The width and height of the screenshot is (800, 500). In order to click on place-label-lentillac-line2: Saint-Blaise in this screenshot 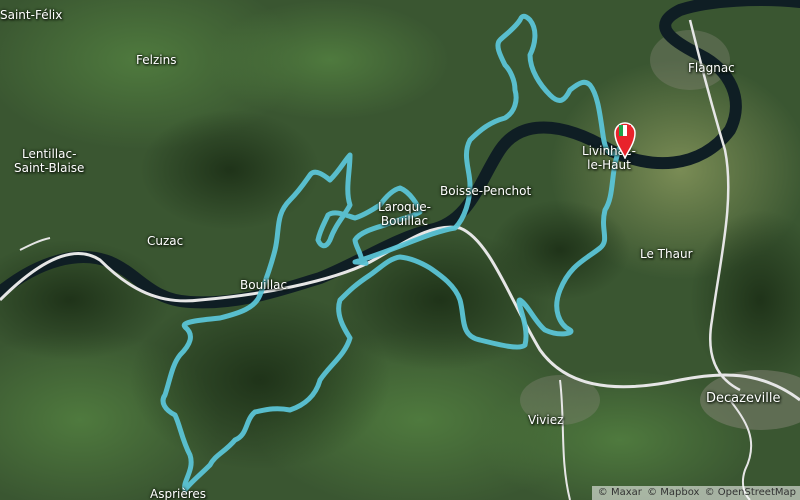, I will do `click(49, 168)`.